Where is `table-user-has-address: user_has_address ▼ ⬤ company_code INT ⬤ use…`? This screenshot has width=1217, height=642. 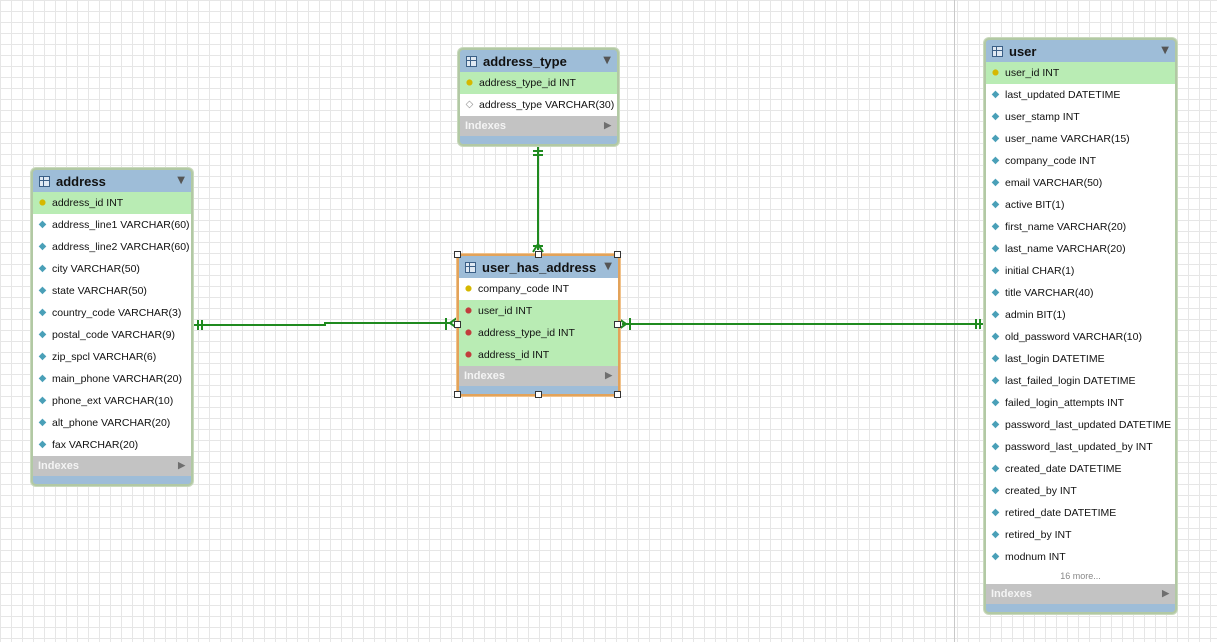
table-user-has-address: user_has_address ▼ ⬤ company_code INT ⬤ use… is located at coordinates (538, 325).